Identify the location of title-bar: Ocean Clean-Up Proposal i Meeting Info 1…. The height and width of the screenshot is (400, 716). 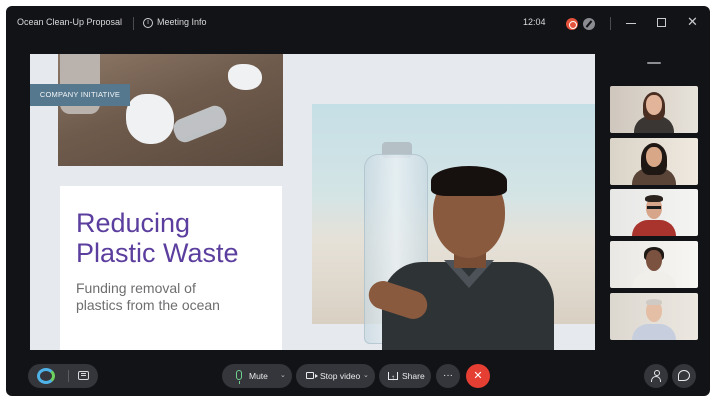
(358, 24).